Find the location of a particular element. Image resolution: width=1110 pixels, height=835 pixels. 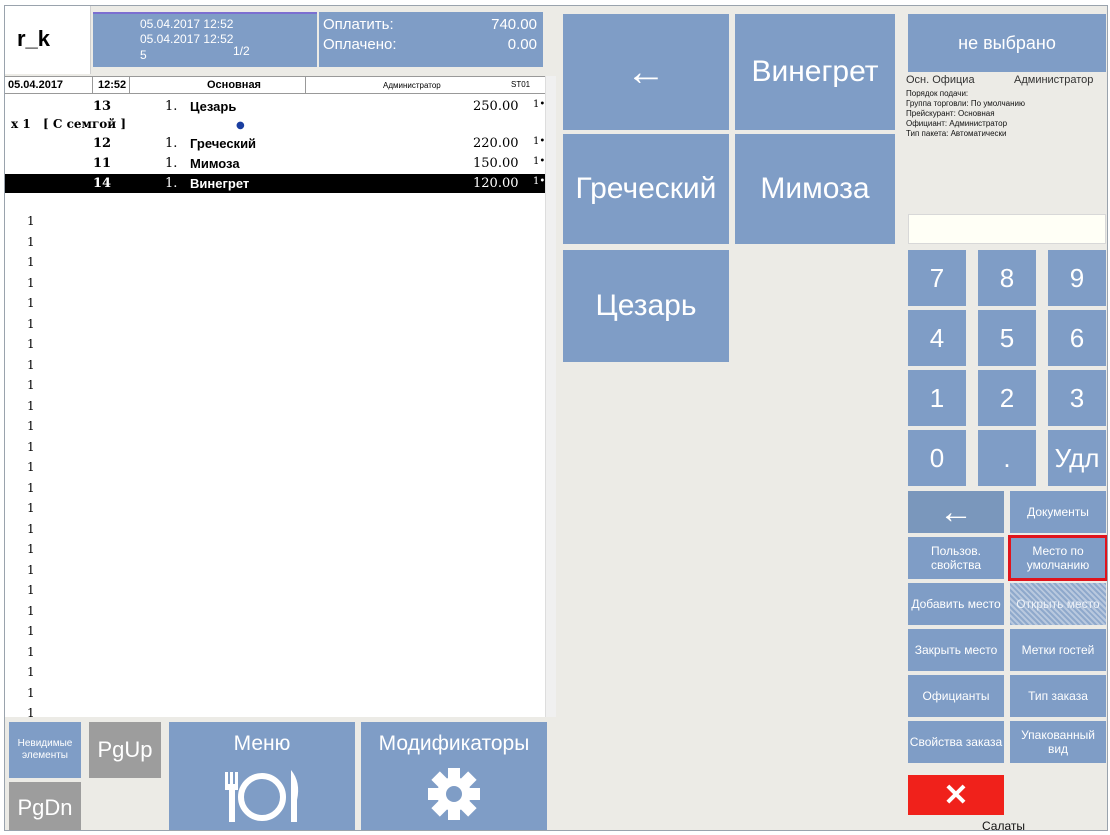

modifiers-label: Модификаторы is located at coordinates (454, 743).